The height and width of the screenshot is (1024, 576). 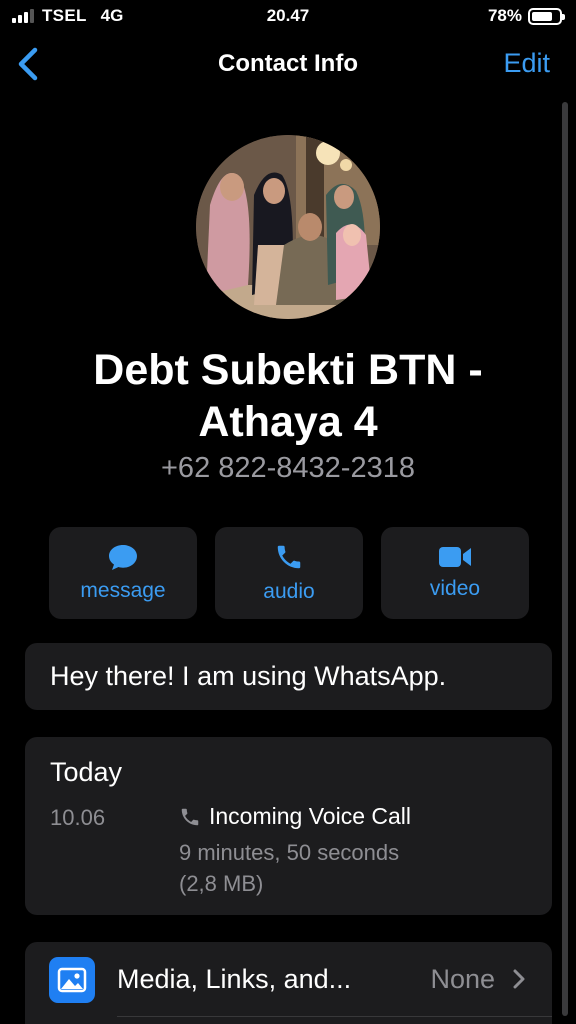 What do you see at coordinates (462, 979) in the screenshot?
I see `media-links-value: None` at bounding box center [462, 979].